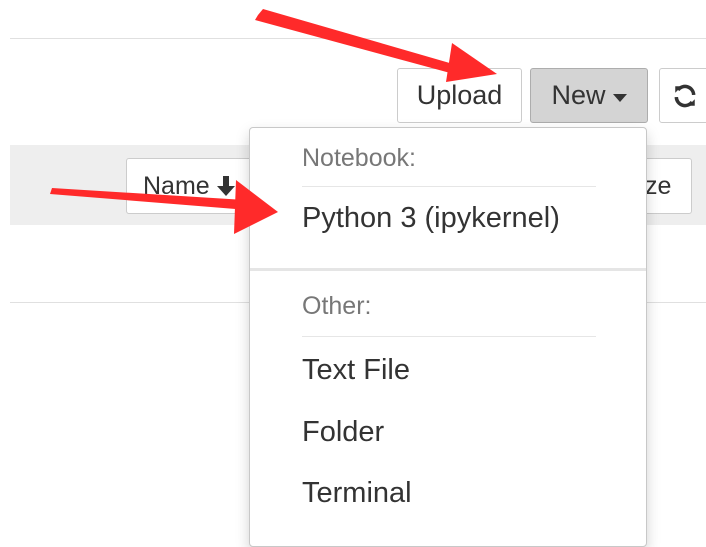 Image resolution: width=706 pixels, height=547 pixels. I want to click on arrow-to-new-button, so click(376, 45).